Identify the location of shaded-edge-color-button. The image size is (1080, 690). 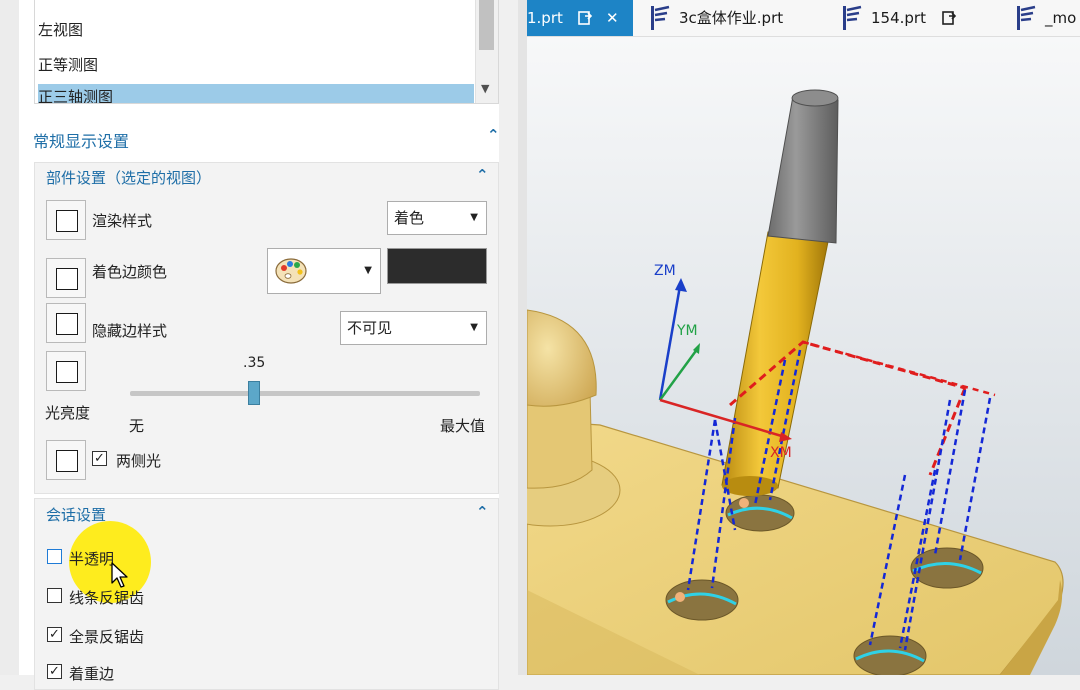
(66, 278).